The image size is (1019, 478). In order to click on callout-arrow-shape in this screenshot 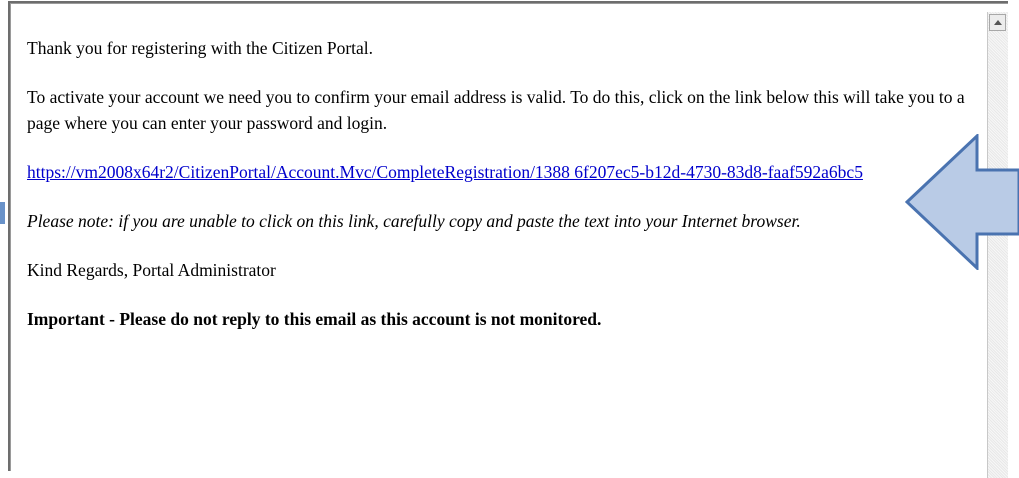, I will do `click(962, 202)`.